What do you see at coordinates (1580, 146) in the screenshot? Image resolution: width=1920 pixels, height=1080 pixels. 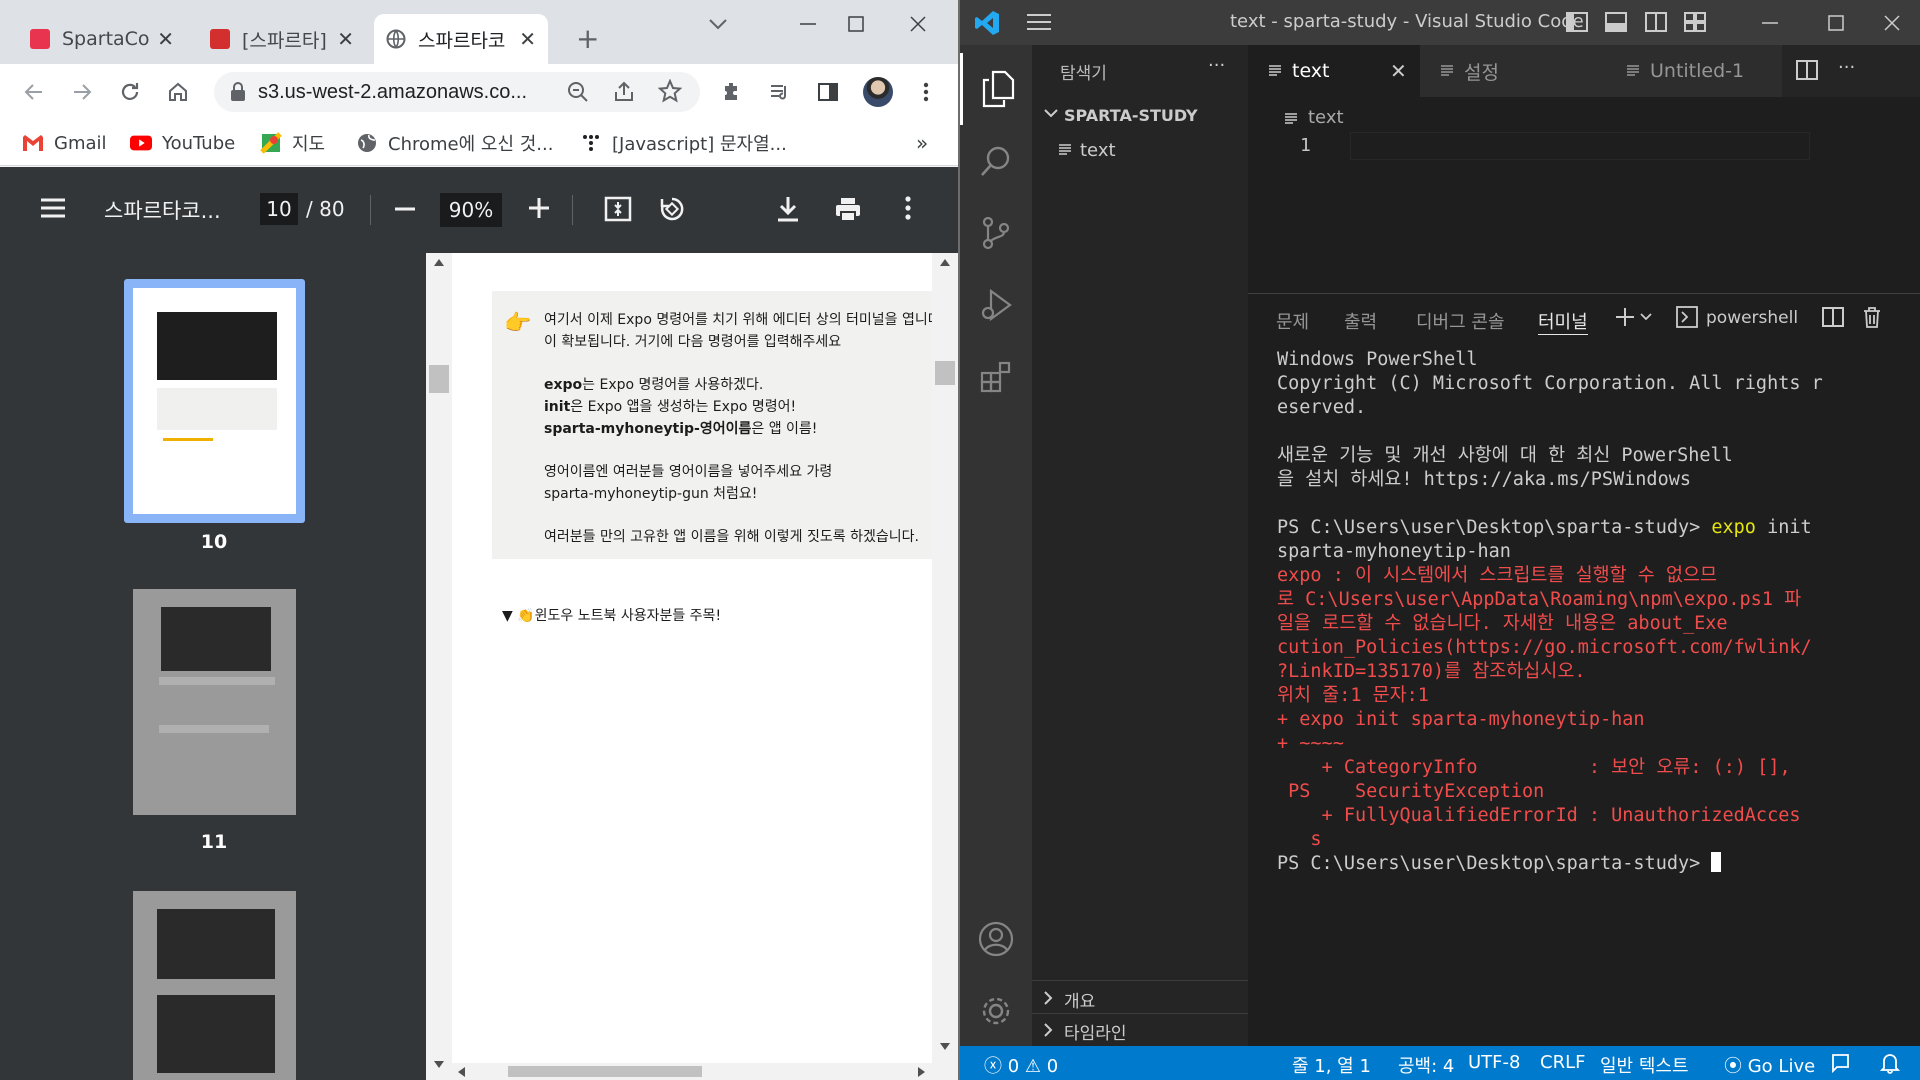 I see `current-line-highlight` at bounding box center [1580, 146].